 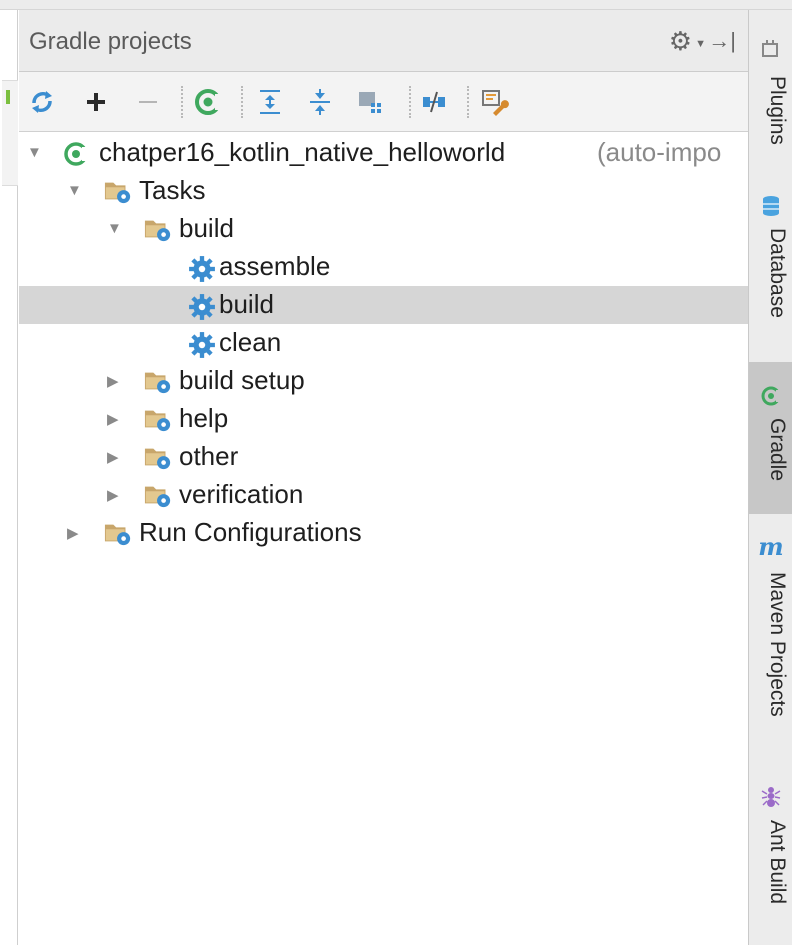 What do you see at coordinates (383, 229) in the screenshot?
I see `tree-row-build-group: ▼ build` at bounding box center [383, 229].